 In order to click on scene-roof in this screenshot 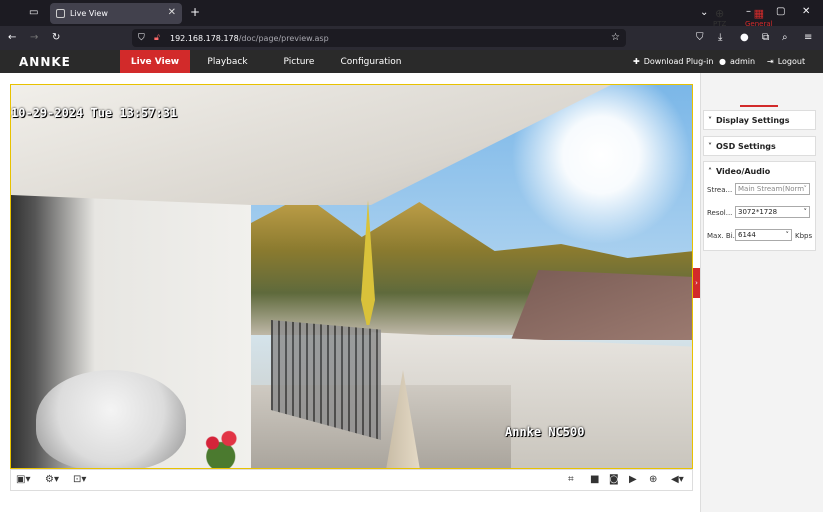, I will do `click(601, 305)`.